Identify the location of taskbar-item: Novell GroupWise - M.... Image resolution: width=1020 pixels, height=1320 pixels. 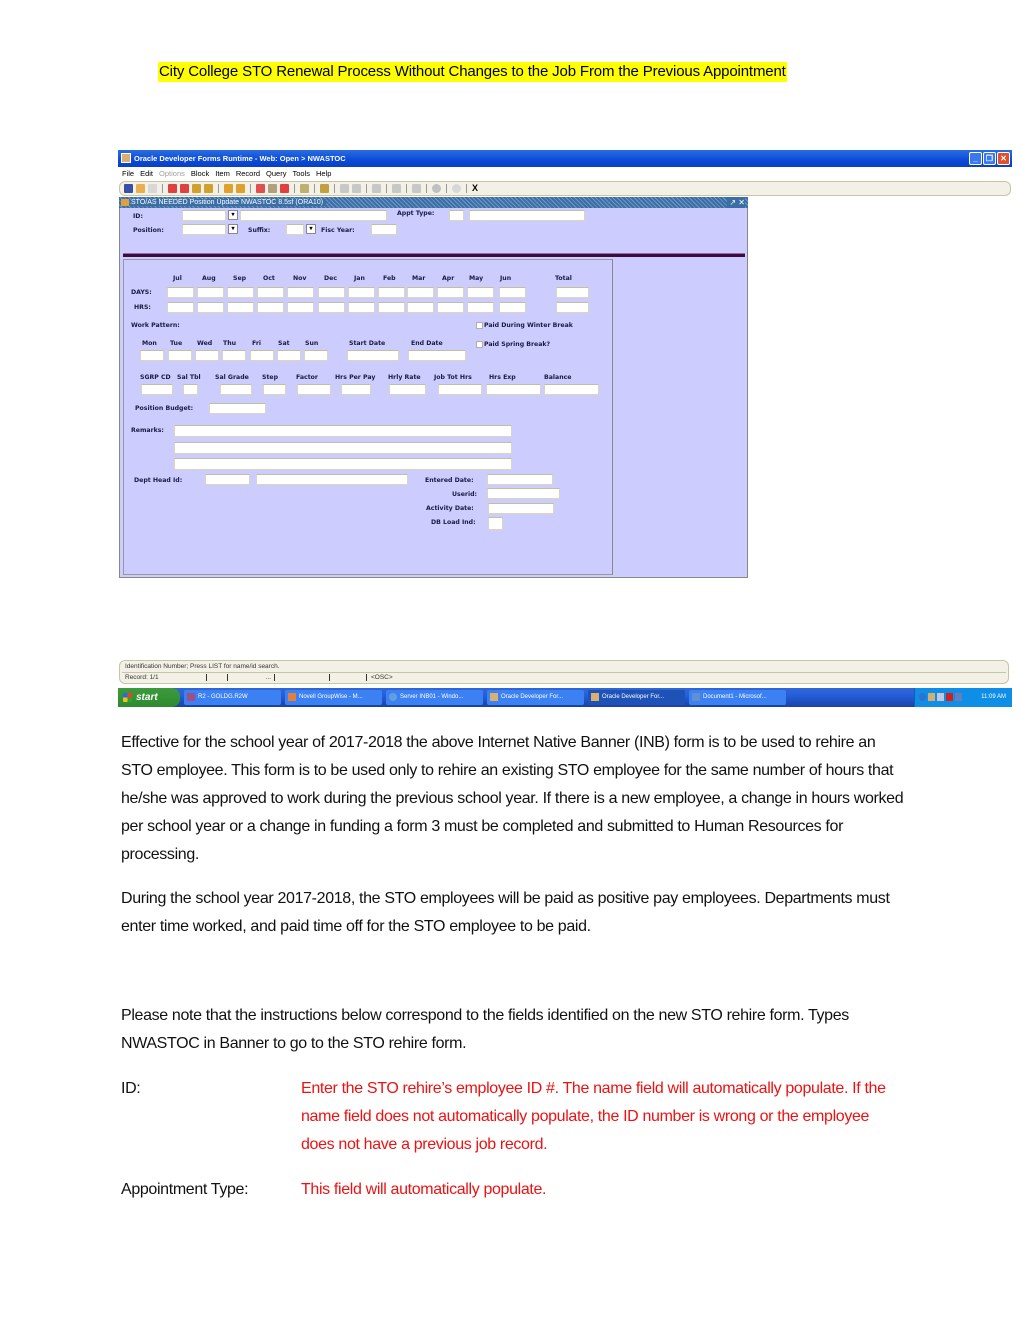
(333, 697).